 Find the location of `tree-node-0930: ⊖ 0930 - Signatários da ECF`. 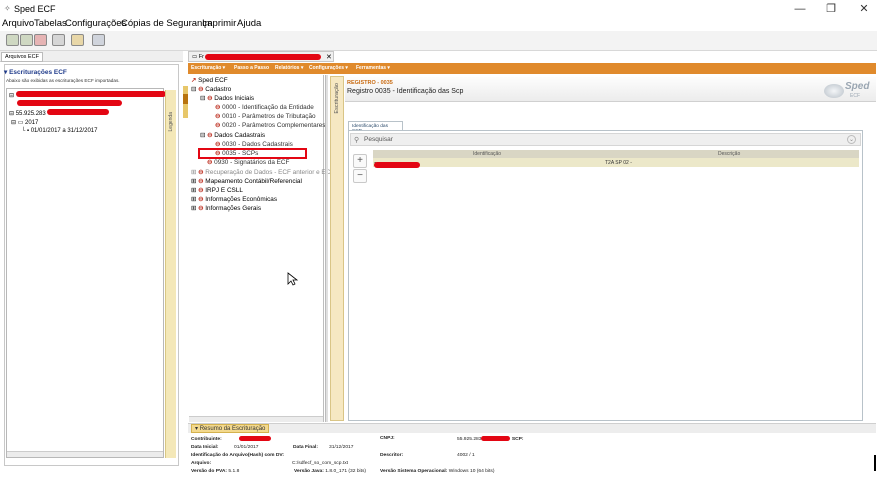

tree-node-0930: ⊖ 0930 - Signatários da ECF is located at coordinates (248, 162).